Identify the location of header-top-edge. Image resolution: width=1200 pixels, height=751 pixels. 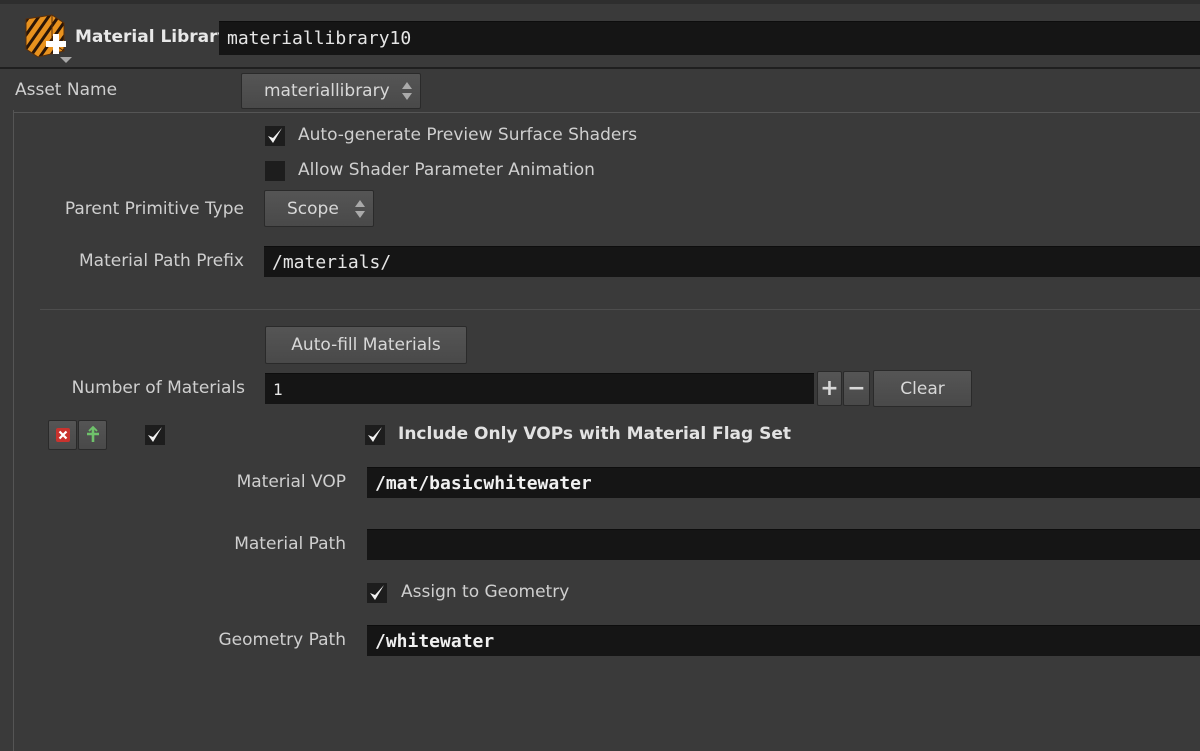
(600, 2).